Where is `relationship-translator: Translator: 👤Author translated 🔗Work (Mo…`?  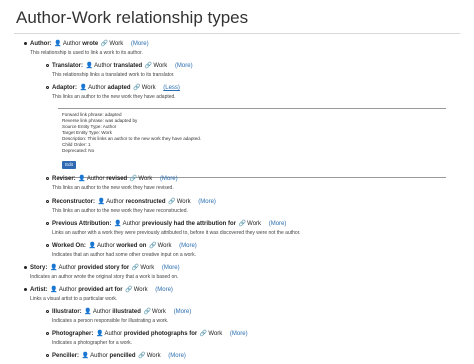
relationship-translator: Translator: 👤Author translated 🔗Work (Mo… is located at coordinates (119, 66).